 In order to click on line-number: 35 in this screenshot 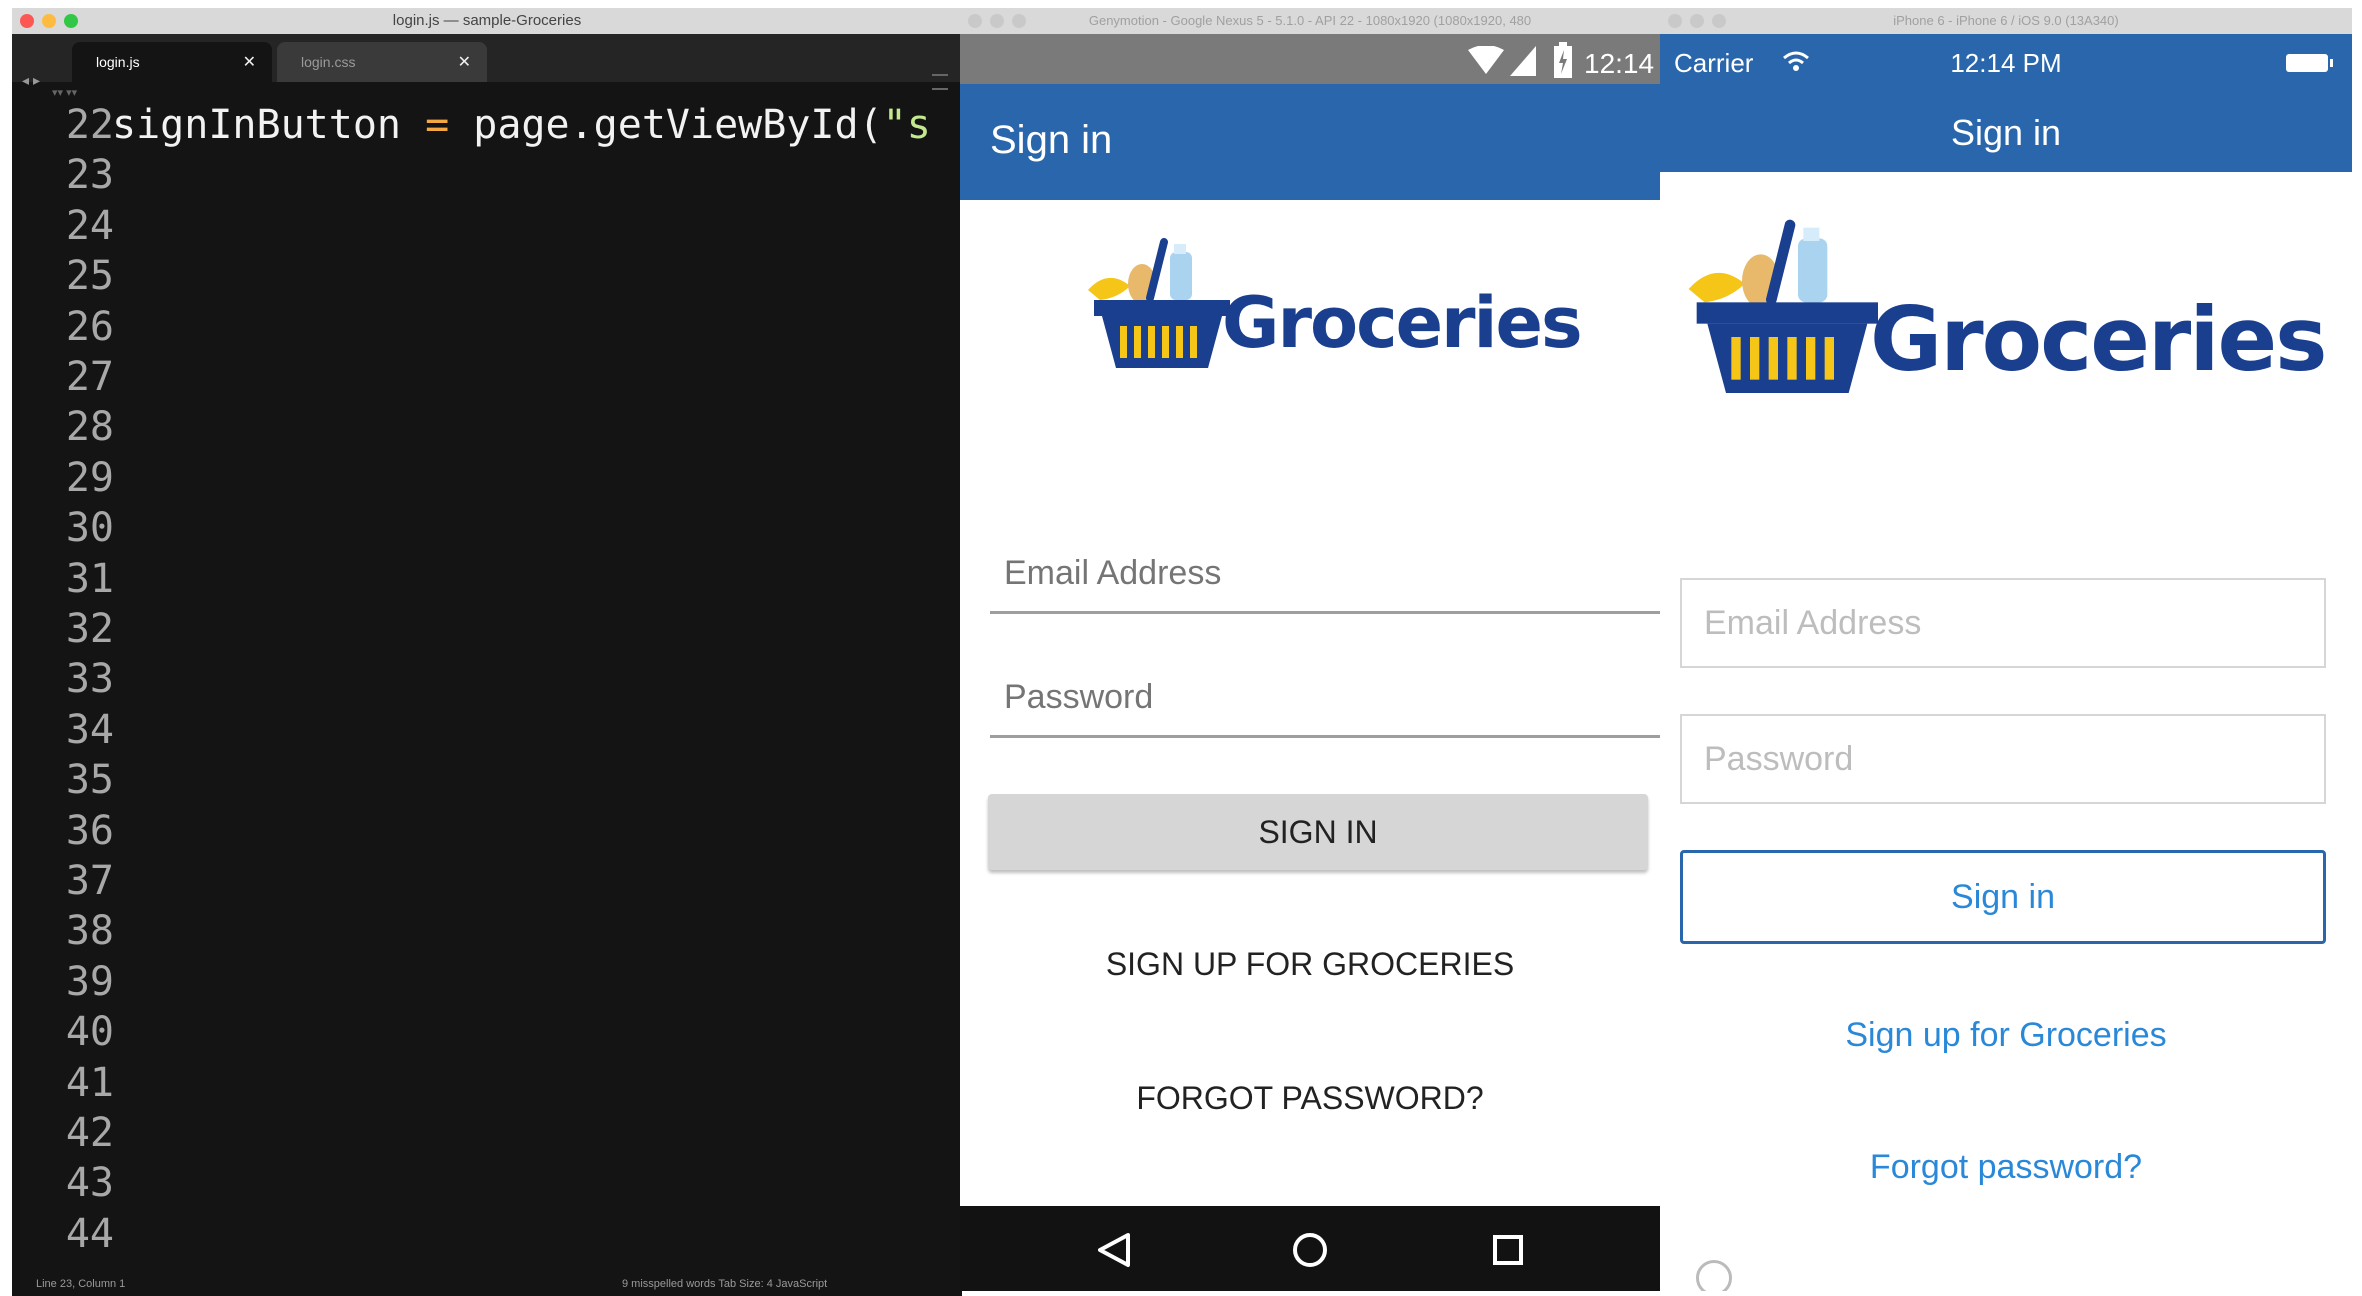, I will do `click(89, 780)`.